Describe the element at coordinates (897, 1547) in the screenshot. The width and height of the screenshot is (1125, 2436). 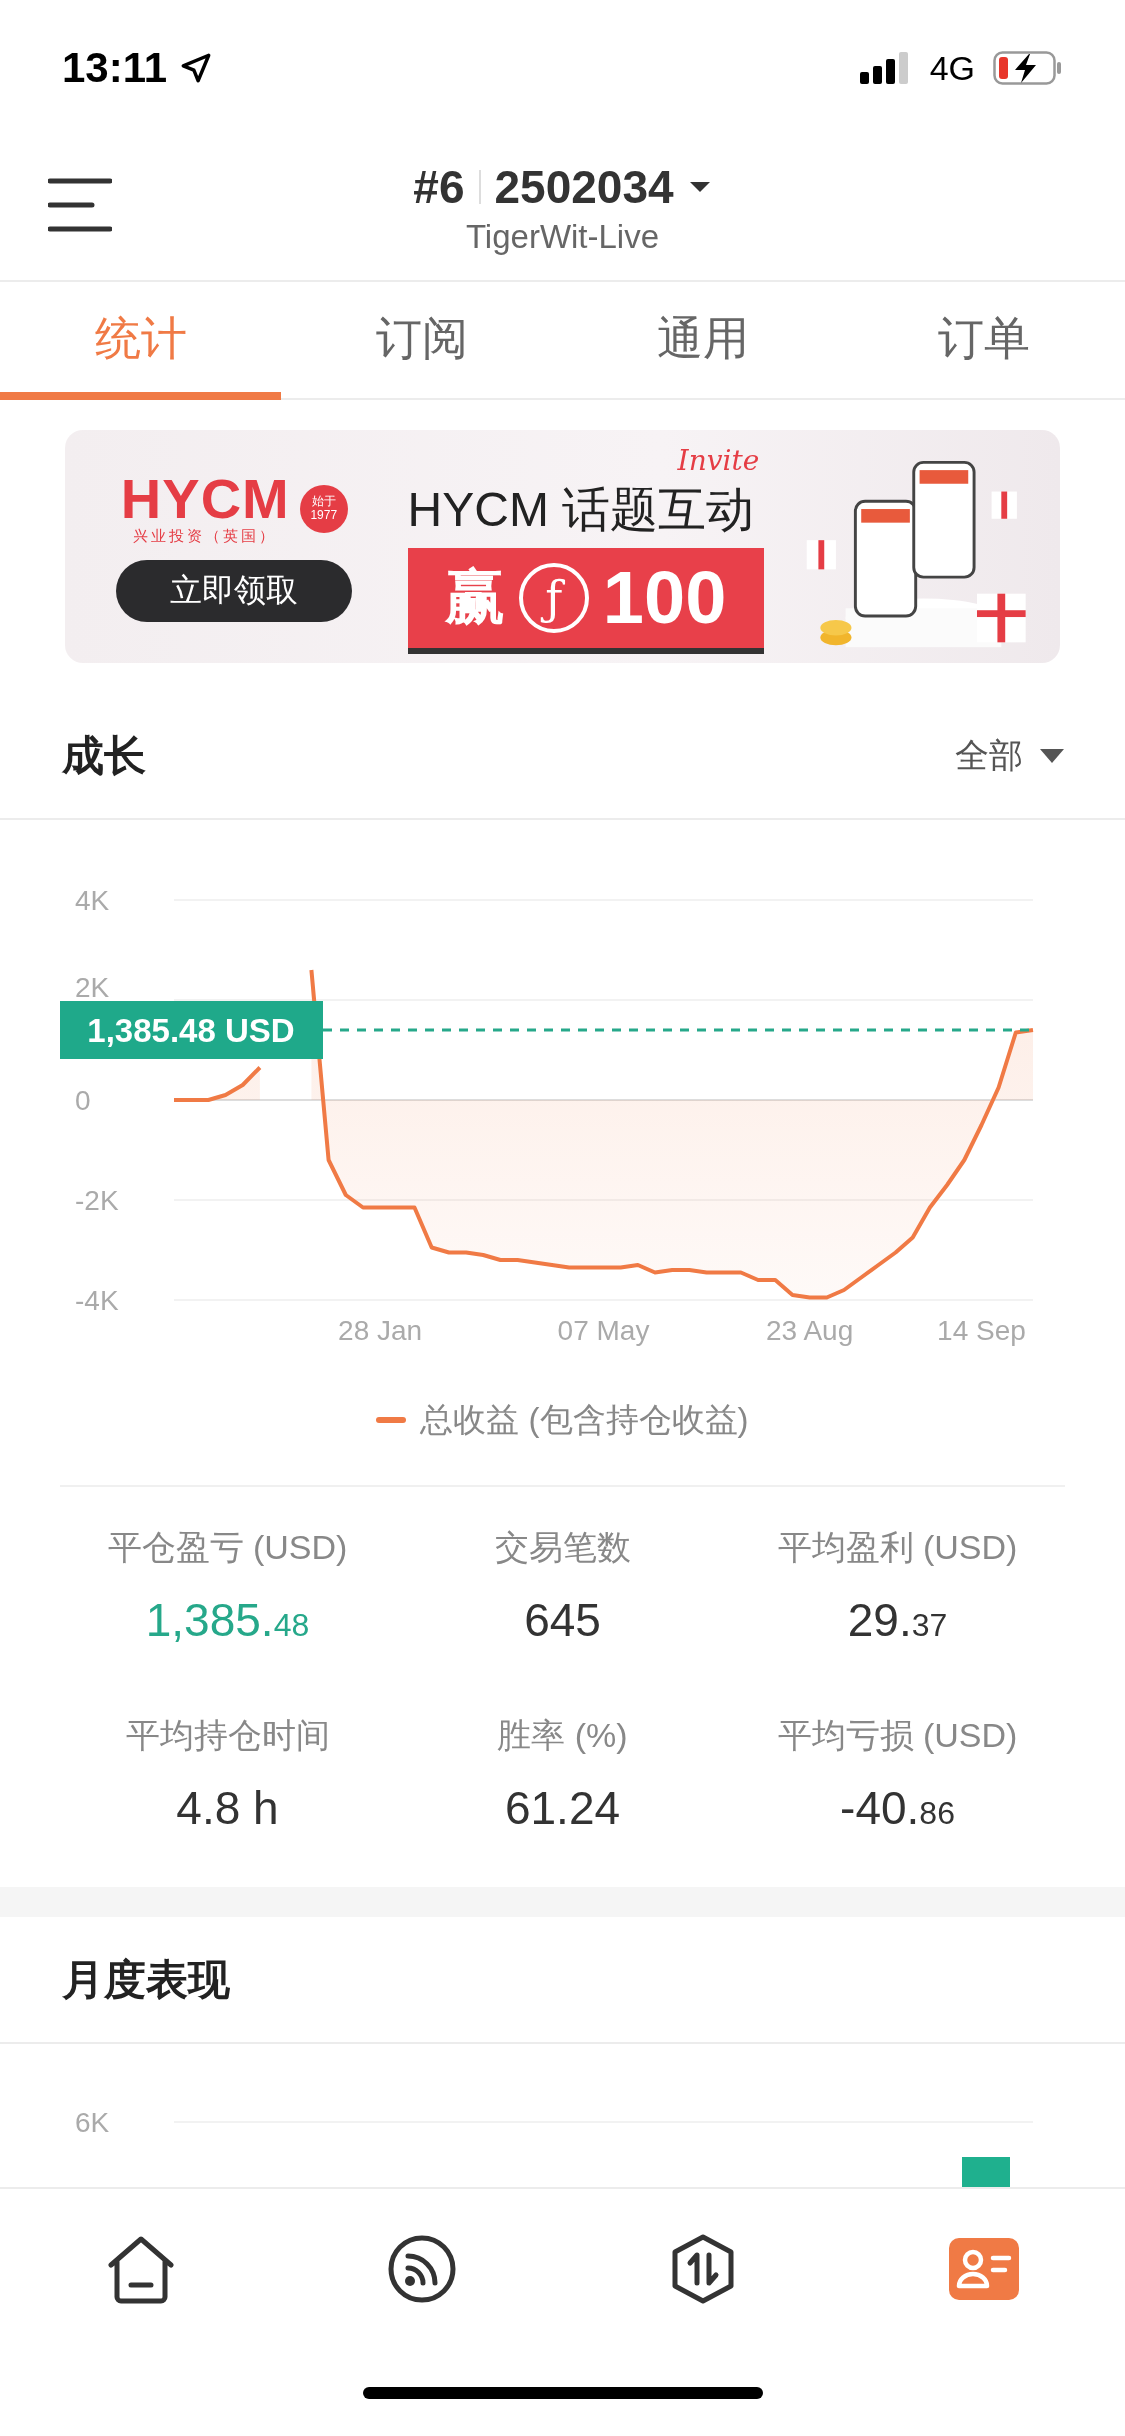
I see `stat-label: 平均盈利 (USD)` at that location.